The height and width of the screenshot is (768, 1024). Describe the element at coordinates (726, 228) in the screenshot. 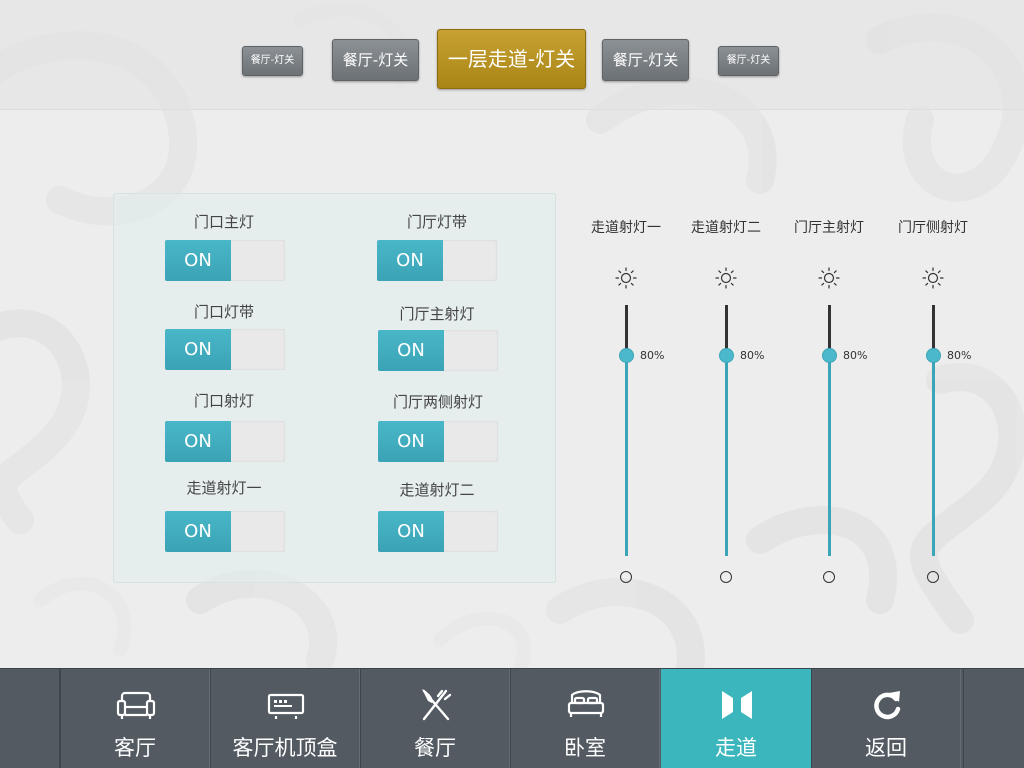

I see `dimmer-label: 走道射灯二` at that location.